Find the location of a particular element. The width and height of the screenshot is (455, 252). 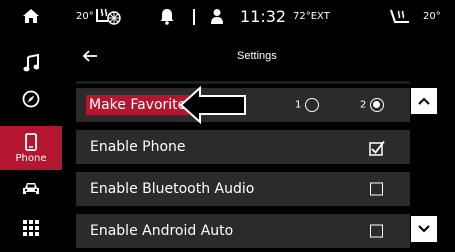

car-icon is located at coordinates (31, 188).